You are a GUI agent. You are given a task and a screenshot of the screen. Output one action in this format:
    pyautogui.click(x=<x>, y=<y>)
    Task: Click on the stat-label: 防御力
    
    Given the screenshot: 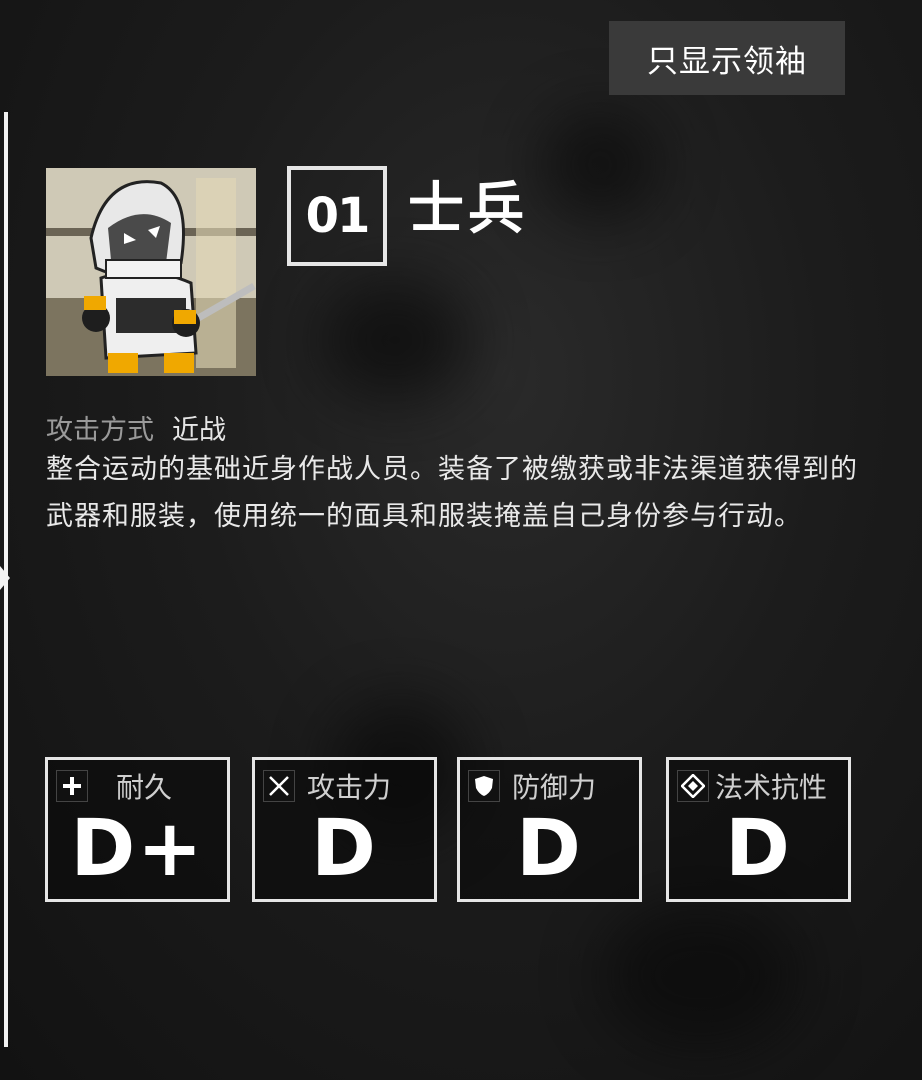 What is the action you would take?
    pyautogui.click(x=554, y=787)
    